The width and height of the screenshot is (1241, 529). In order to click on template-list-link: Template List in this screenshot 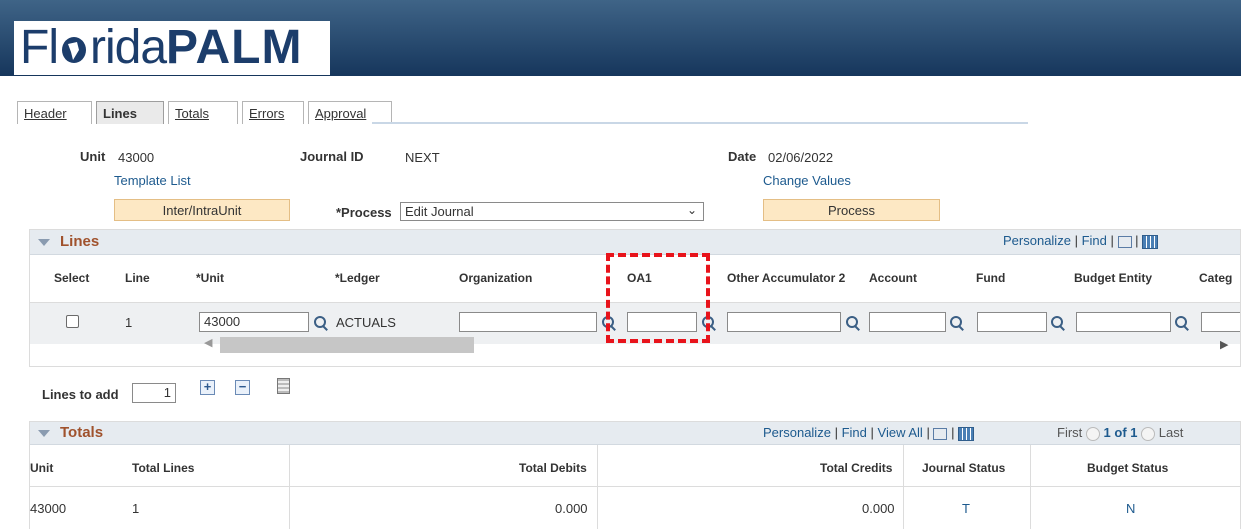, I will do `click(152, 180)`.